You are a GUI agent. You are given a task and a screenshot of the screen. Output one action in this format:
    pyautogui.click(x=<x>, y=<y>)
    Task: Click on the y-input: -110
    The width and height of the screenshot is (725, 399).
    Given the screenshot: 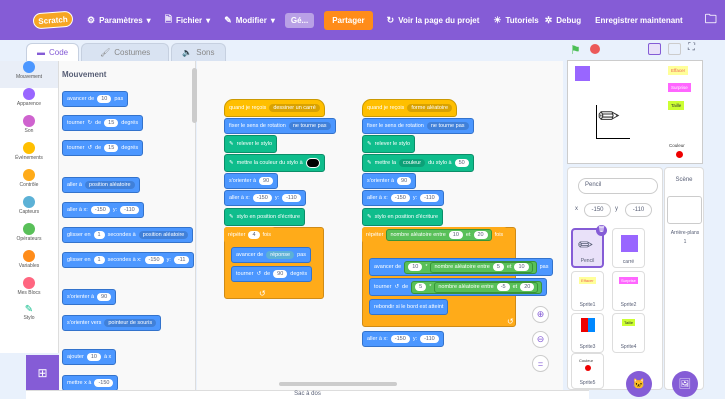 What is the action you would take?
    pyautogui.click(x=638, y=210)
    